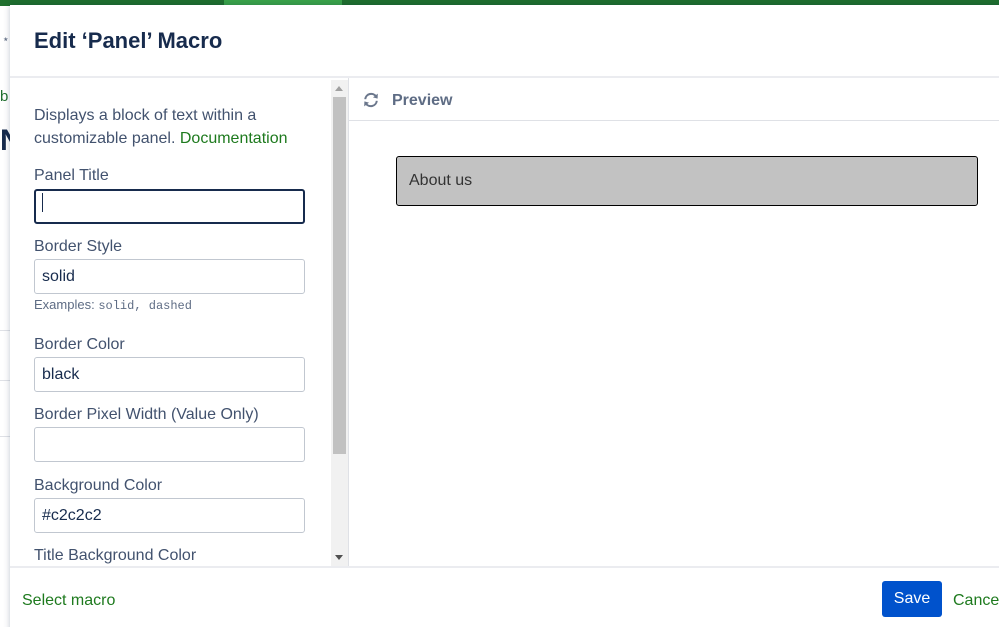  I want to click on dialog-footer: Select macro Save Cancel, so click(504, 596).